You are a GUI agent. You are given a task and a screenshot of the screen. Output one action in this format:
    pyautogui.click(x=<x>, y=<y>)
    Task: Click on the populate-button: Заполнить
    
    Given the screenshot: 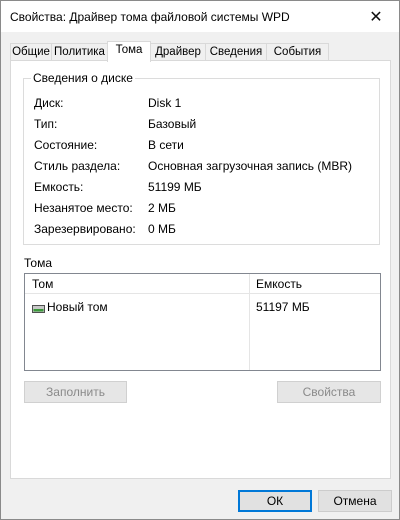 What is the action you would take?
    pyautogui.click(x=75, y=392)
    